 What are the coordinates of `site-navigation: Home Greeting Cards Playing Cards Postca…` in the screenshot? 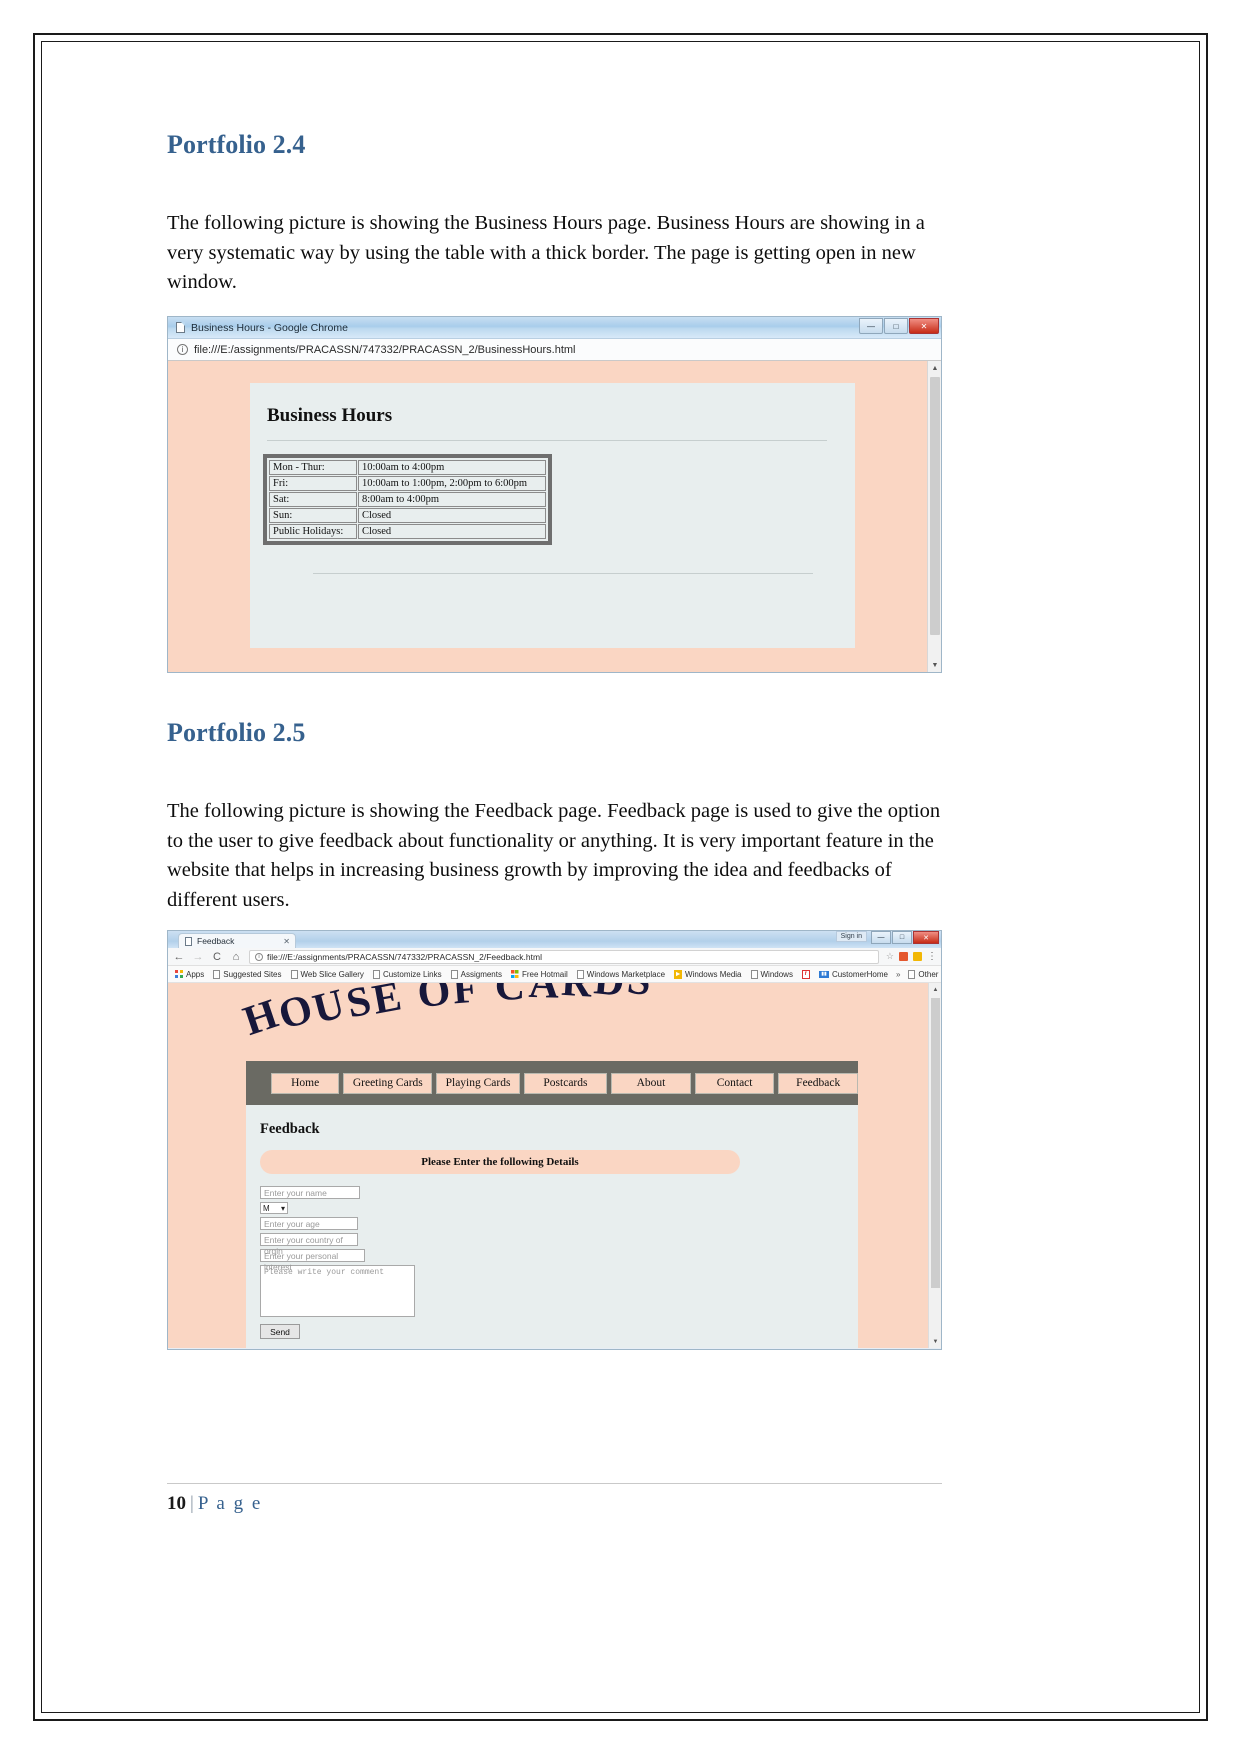 It's located at (552, 1083).